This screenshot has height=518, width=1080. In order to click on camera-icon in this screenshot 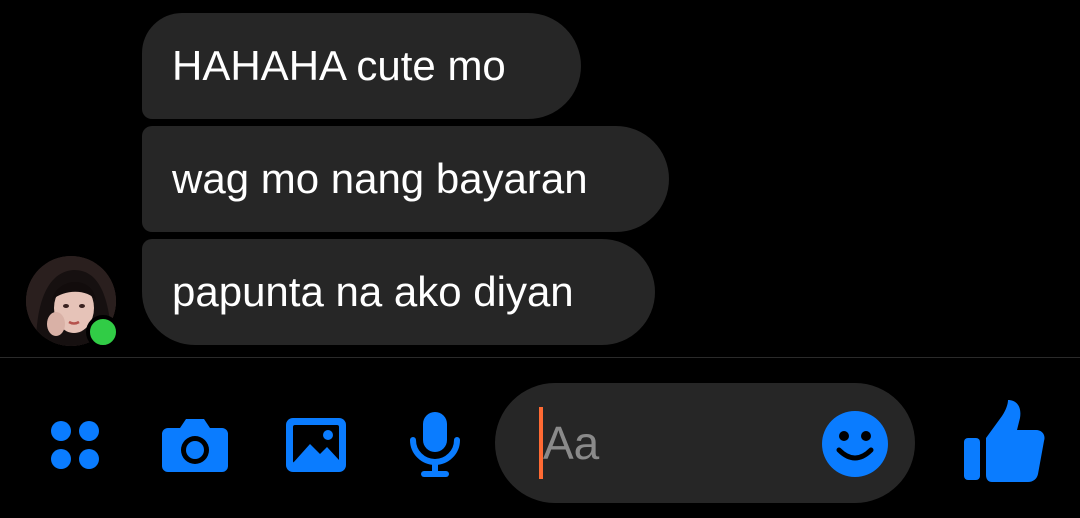, I will do `click(195, 445)`.